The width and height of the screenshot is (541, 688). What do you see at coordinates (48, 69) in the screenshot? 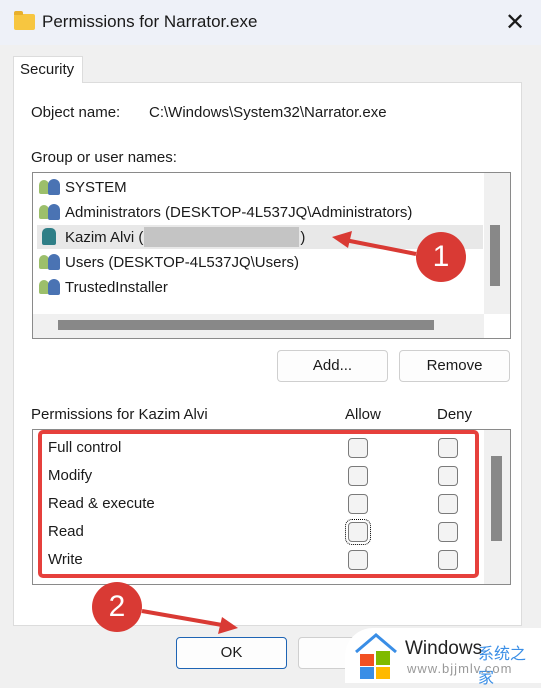
I see `tab-security: Security` at bounding box center [48, 69].